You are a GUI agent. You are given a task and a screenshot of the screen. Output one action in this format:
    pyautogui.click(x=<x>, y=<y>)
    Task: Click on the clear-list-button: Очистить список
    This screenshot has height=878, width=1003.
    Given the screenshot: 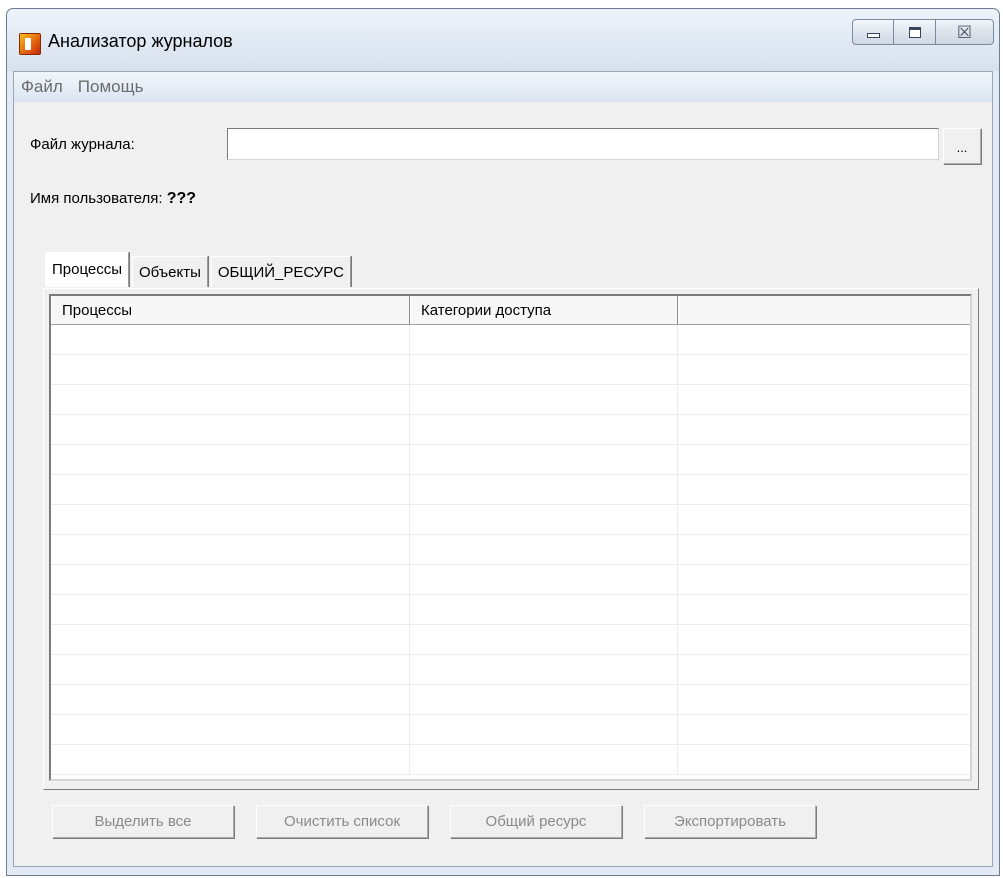 What is the action you would take?
    pyautogui.click(x=342, y=821)
    